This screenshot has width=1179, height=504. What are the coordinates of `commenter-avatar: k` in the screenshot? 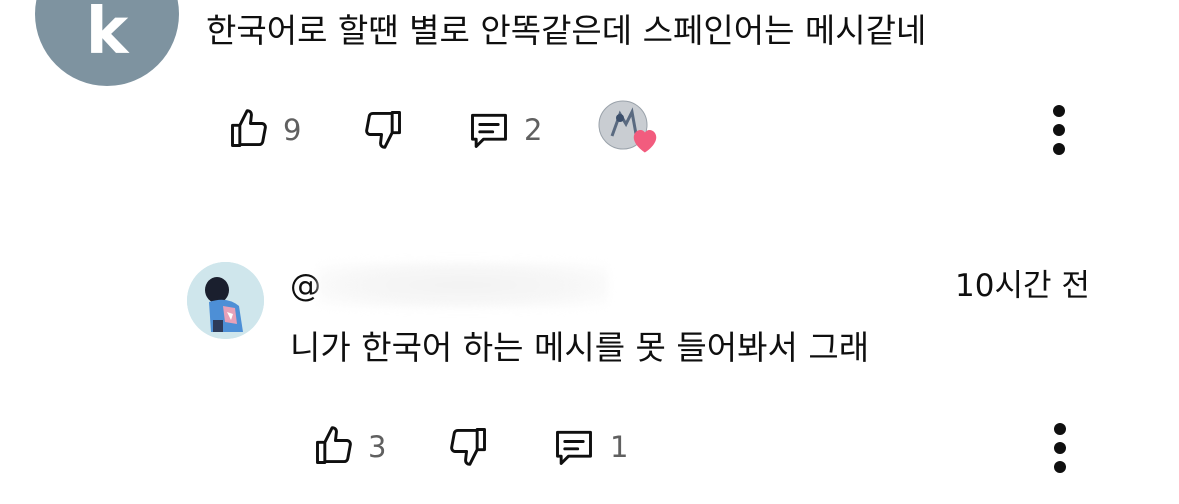 It's located at (107, 43).